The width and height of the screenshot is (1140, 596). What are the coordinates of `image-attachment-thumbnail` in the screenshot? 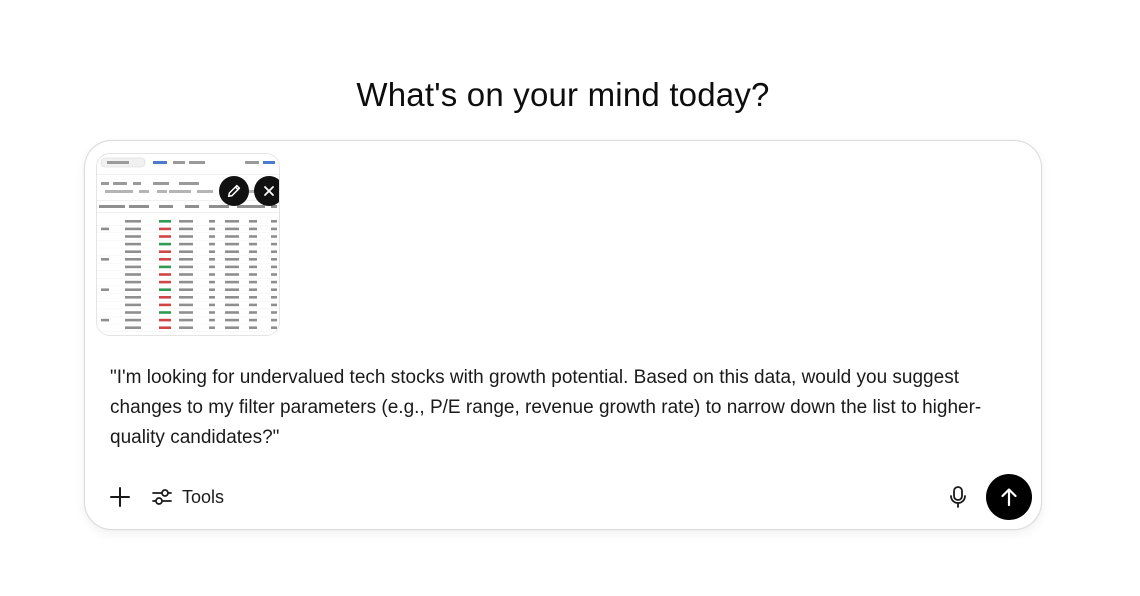 It's located at (188, 244).